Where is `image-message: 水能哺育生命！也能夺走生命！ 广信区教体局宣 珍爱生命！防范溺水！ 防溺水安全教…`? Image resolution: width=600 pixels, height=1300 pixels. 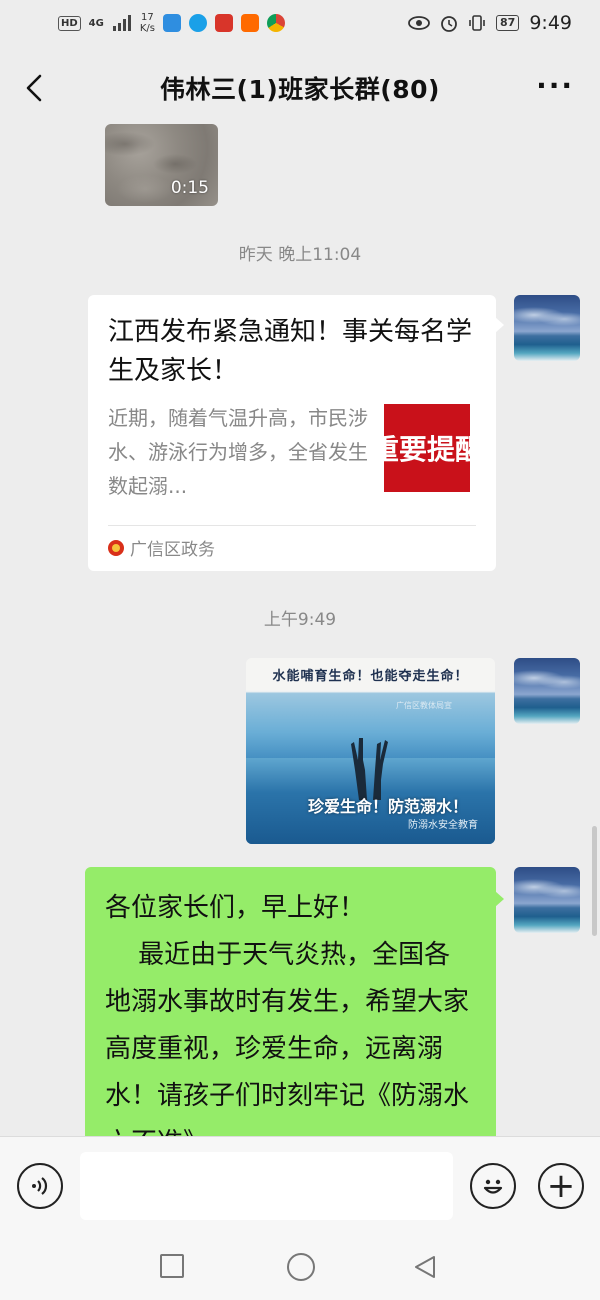 image-message: 水能哺育生命！也能夺走生命！ 广信区教体局宣 珍爱生命！防范溺水！ 防溺水安全教… is located at coordinates (370, 751).